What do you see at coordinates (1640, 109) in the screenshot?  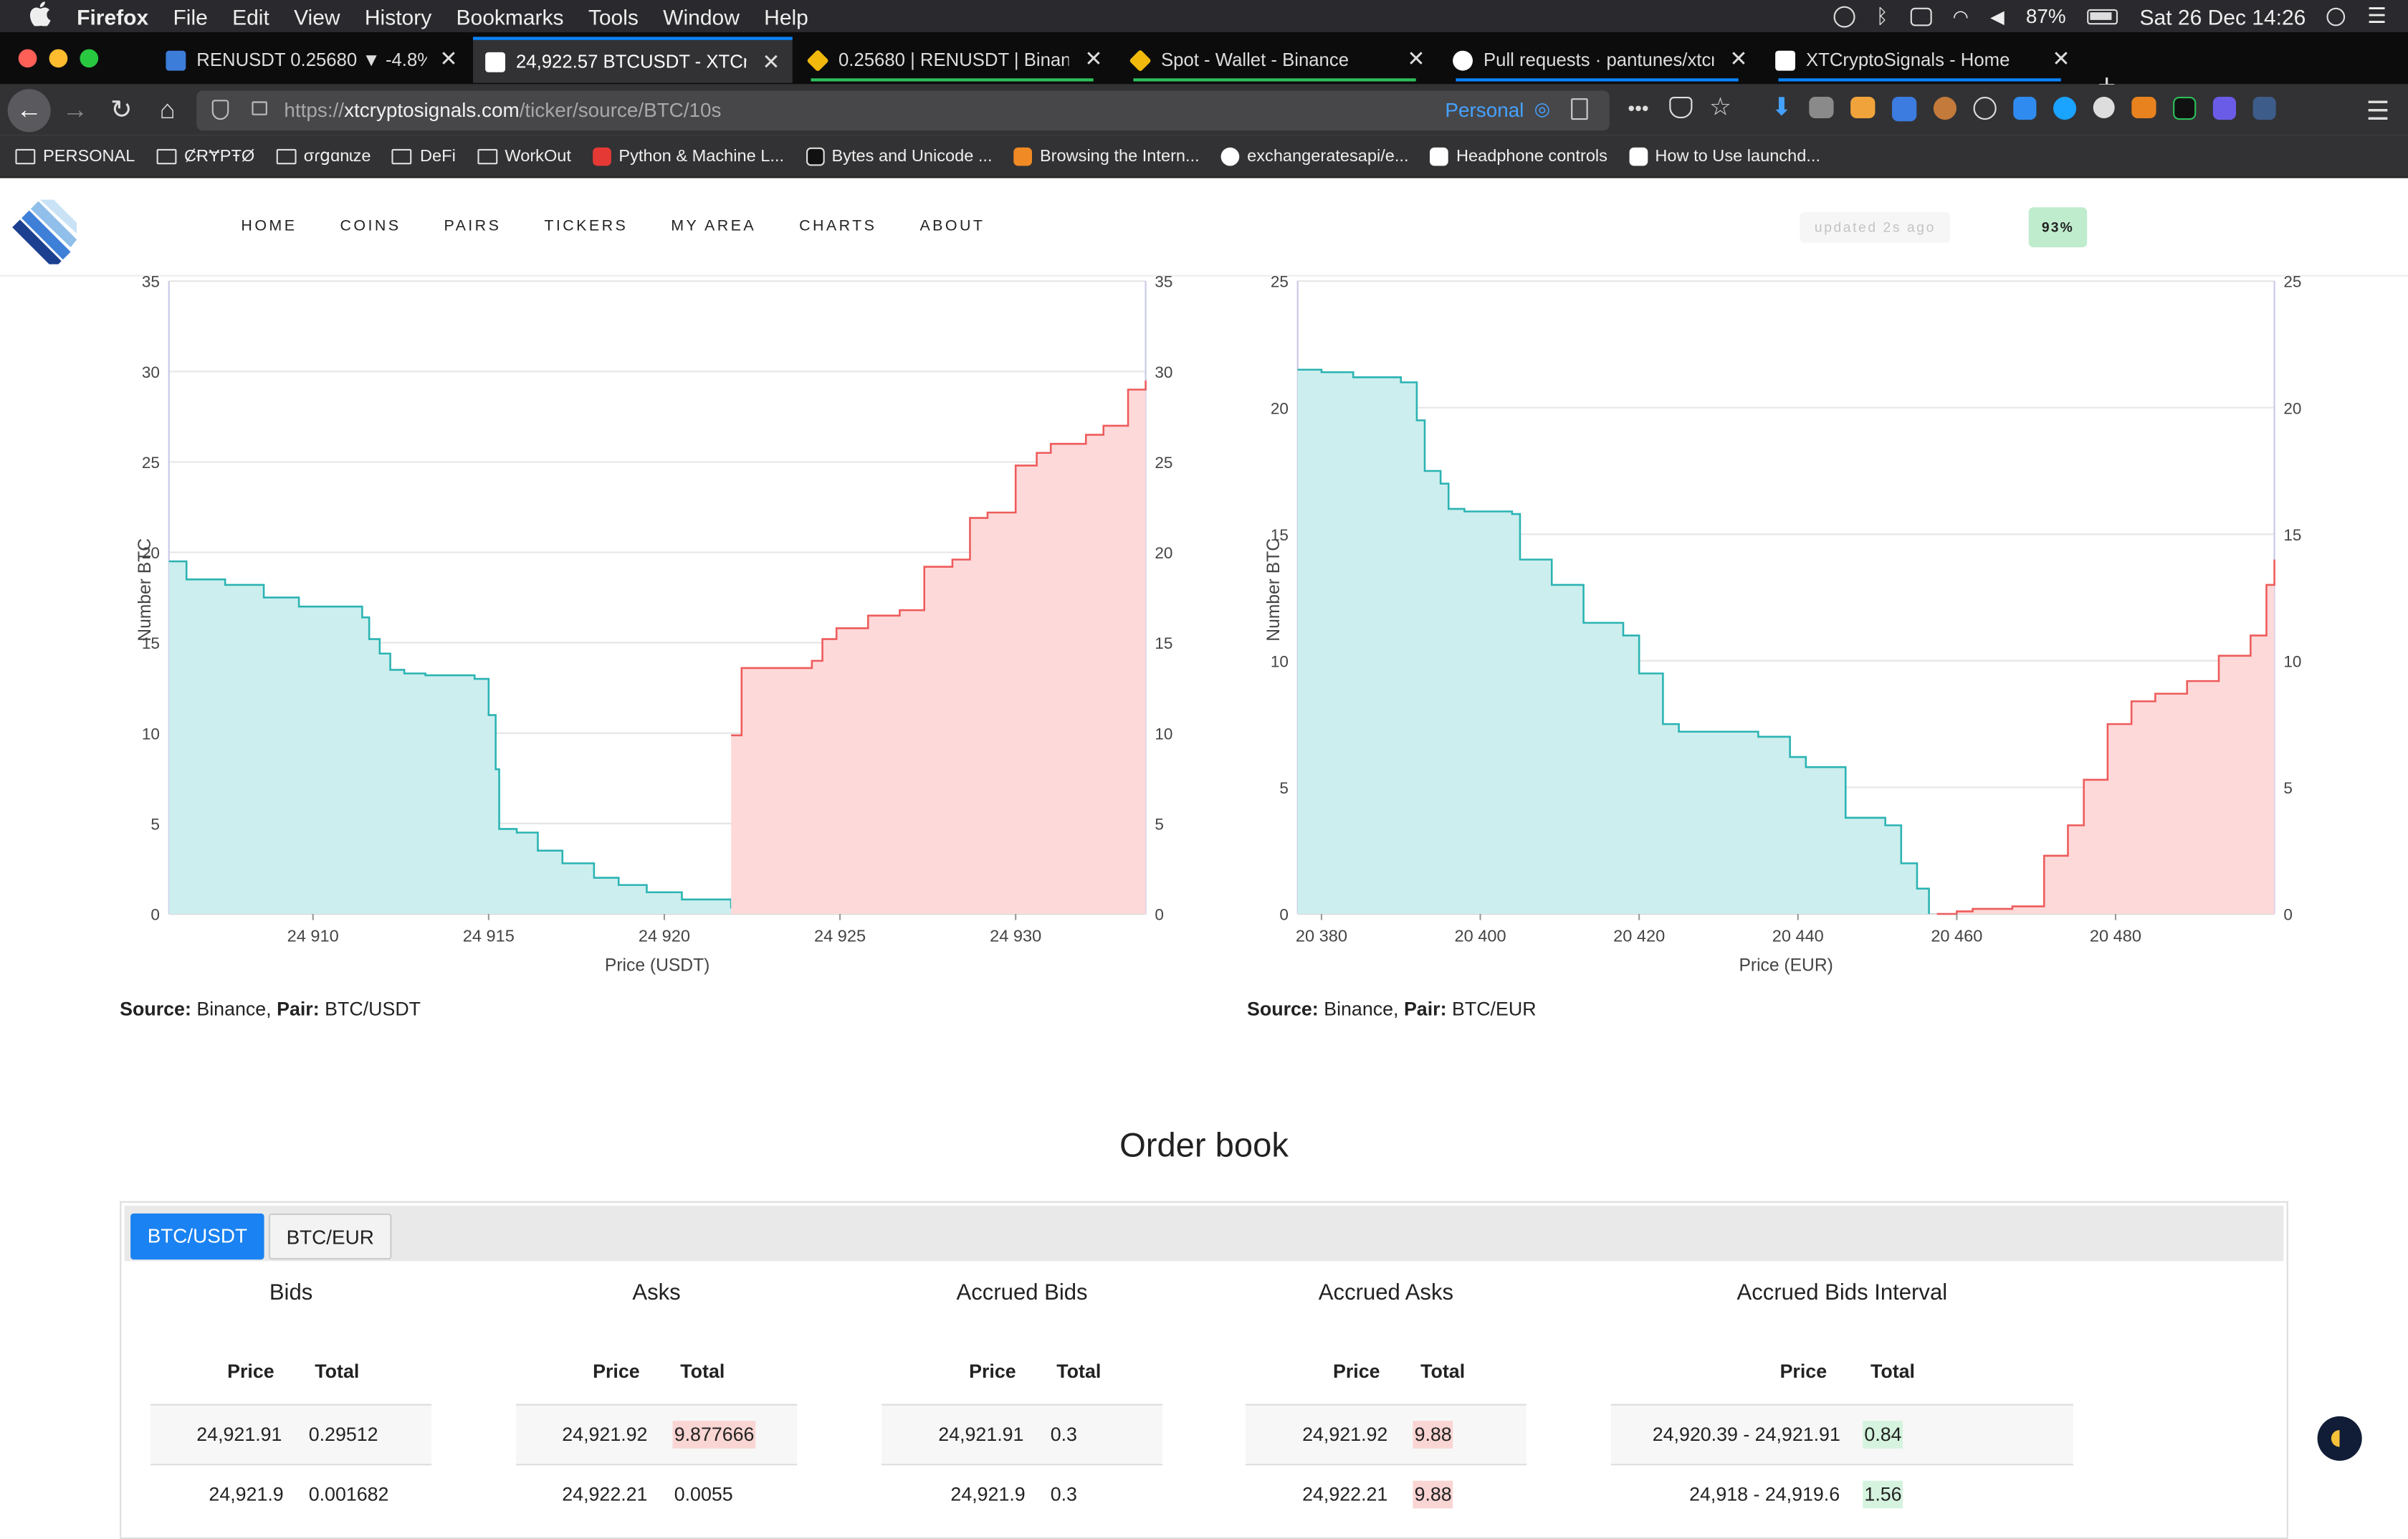 I see `page-actions-icon: •••` at bounding box center [1640, 109].